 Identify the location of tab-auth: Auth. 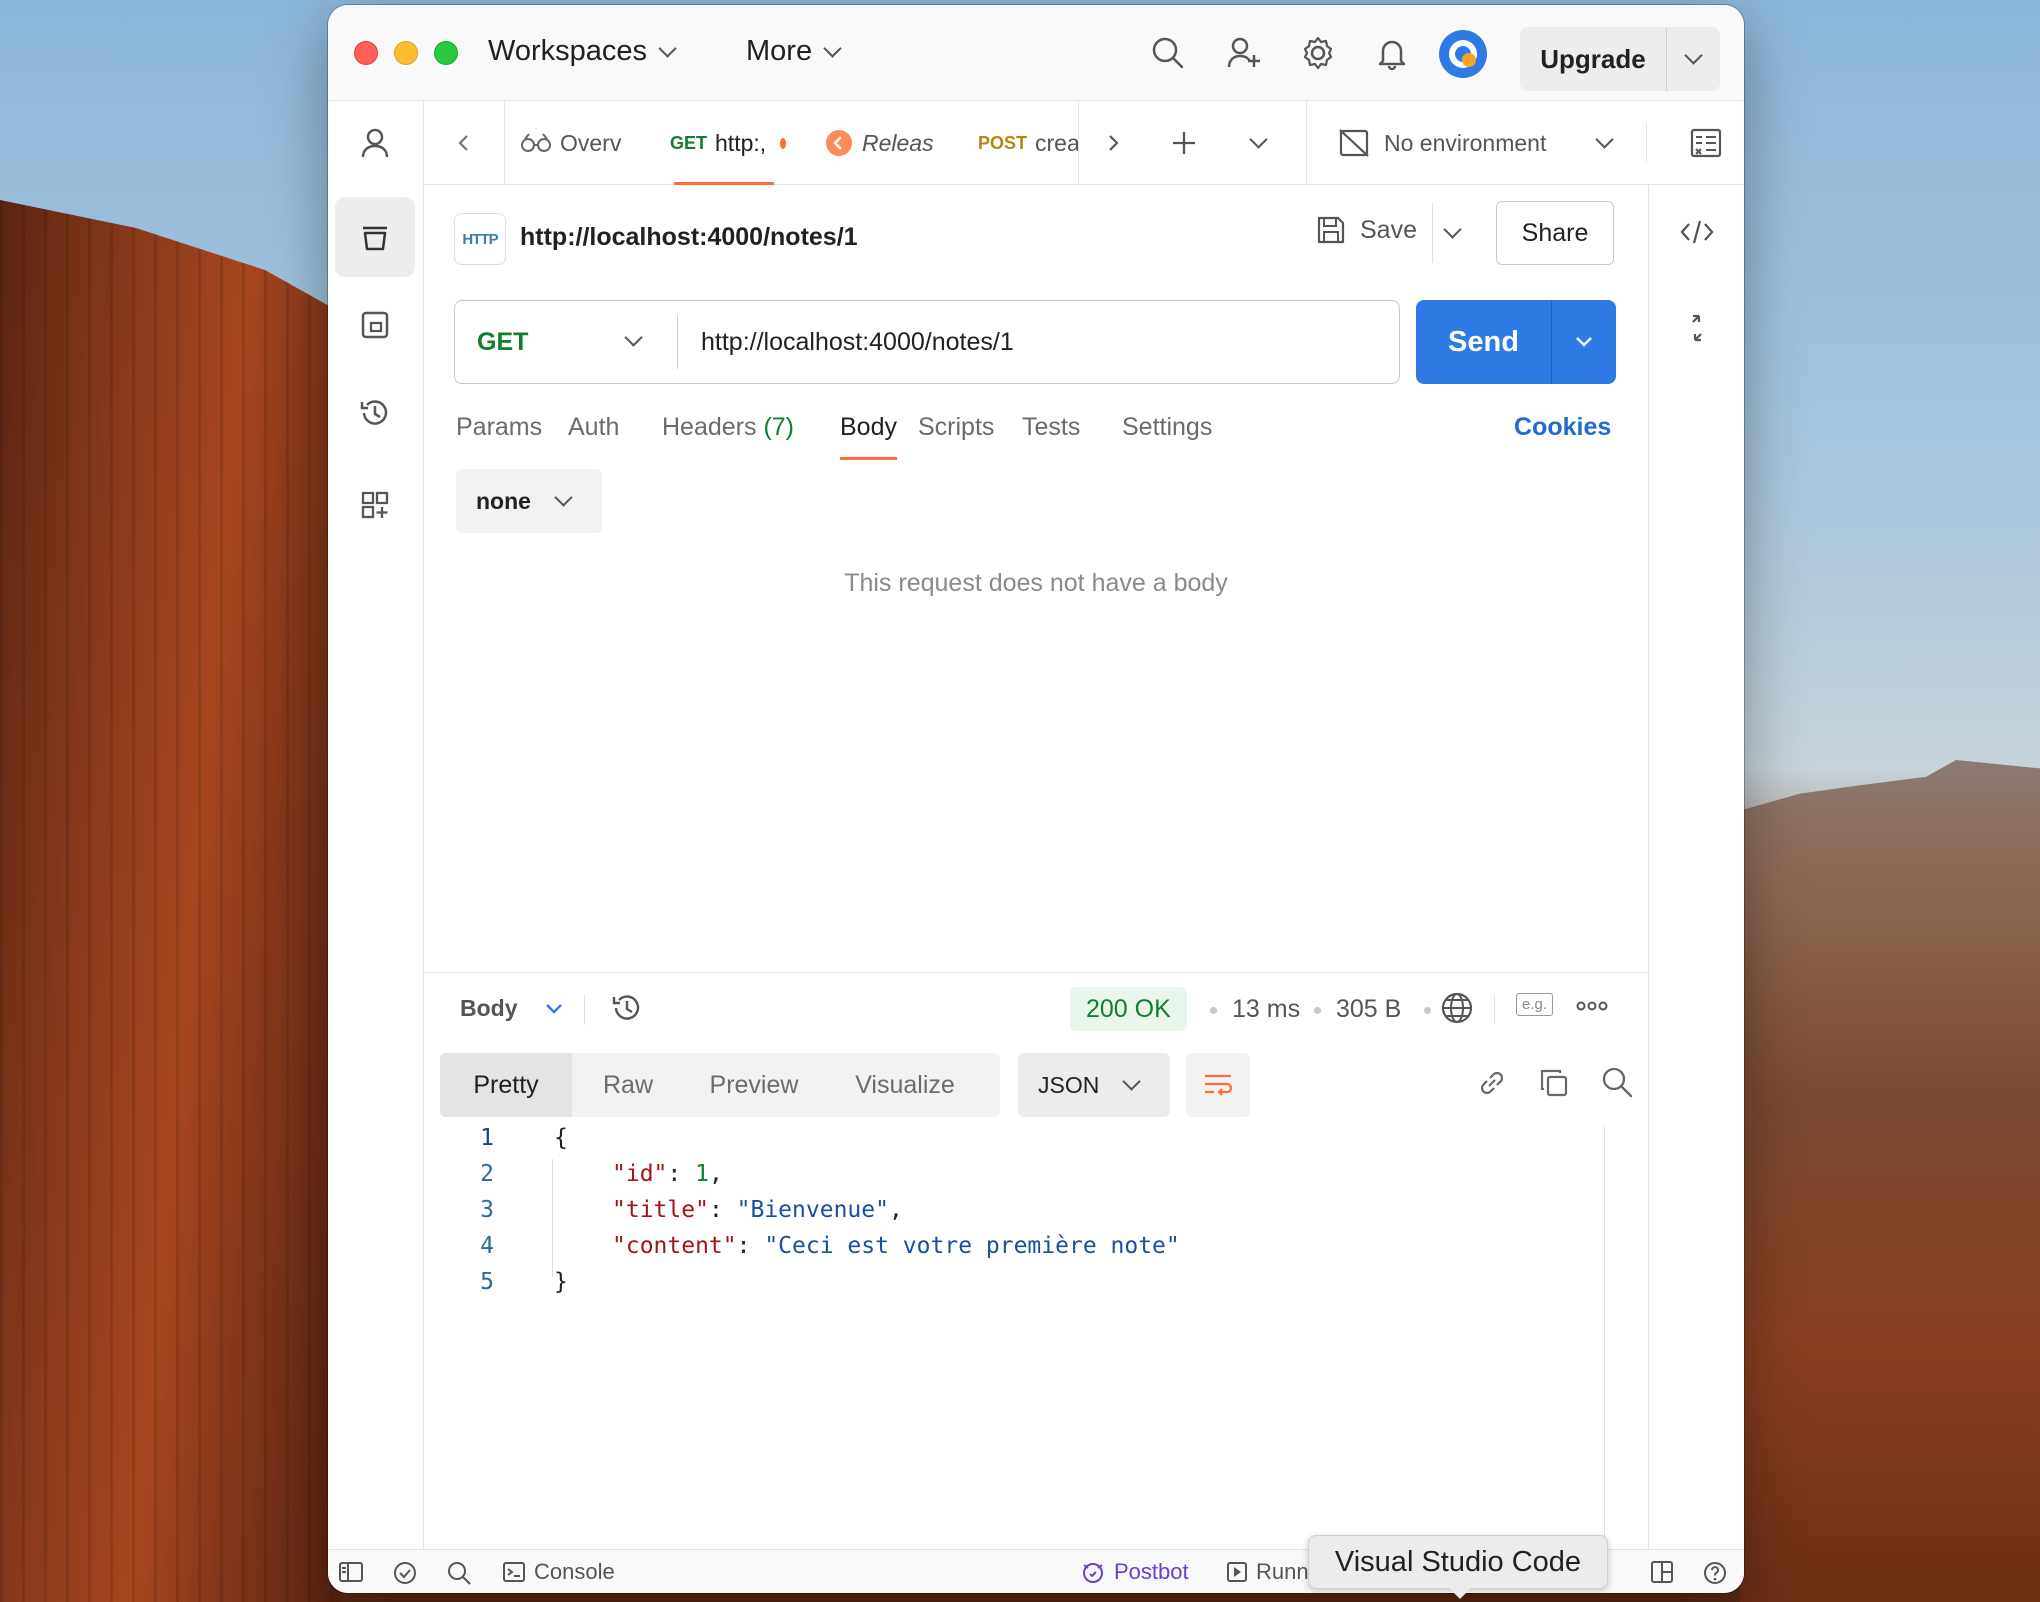
(593, 427).